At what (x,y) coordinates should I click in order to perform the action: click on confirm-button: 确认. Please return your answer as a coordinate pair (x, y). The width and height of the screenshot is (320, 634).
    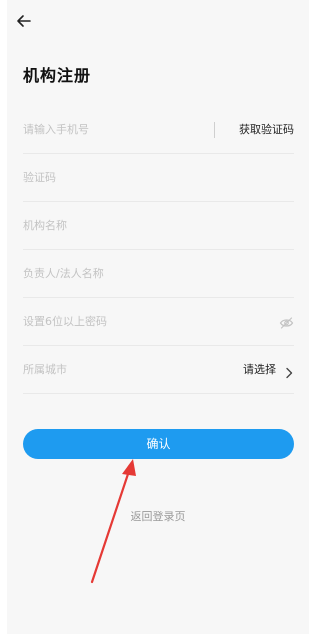
    Looking at the image, I should click on (158, 444).